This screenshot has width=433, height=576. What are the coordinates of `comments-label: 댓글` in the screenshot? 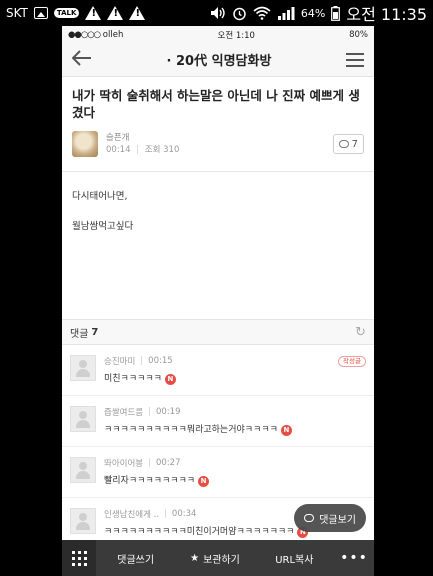 It's located at (79, 334).